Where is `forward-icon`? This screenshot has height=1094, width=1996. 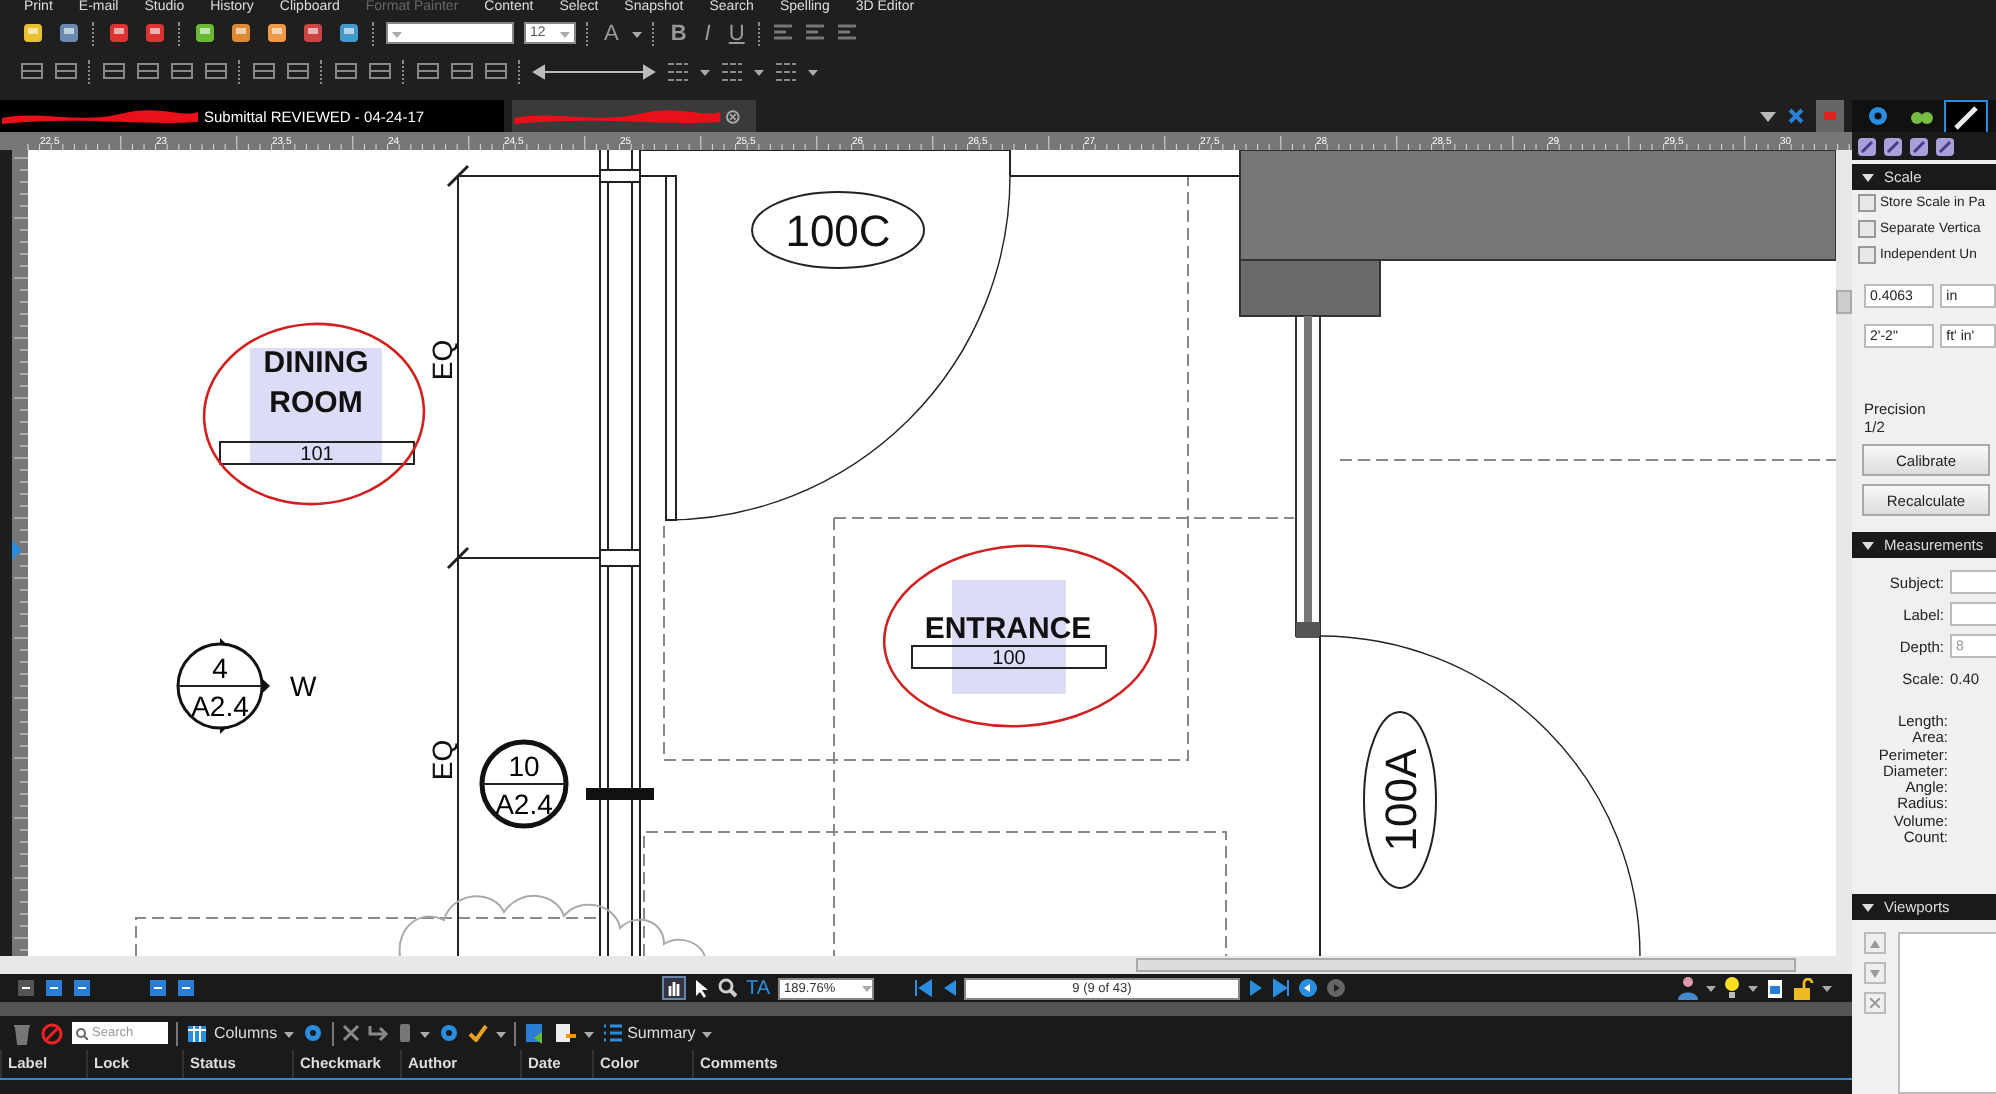 forward-icon is located at coordinates (1336, 988).